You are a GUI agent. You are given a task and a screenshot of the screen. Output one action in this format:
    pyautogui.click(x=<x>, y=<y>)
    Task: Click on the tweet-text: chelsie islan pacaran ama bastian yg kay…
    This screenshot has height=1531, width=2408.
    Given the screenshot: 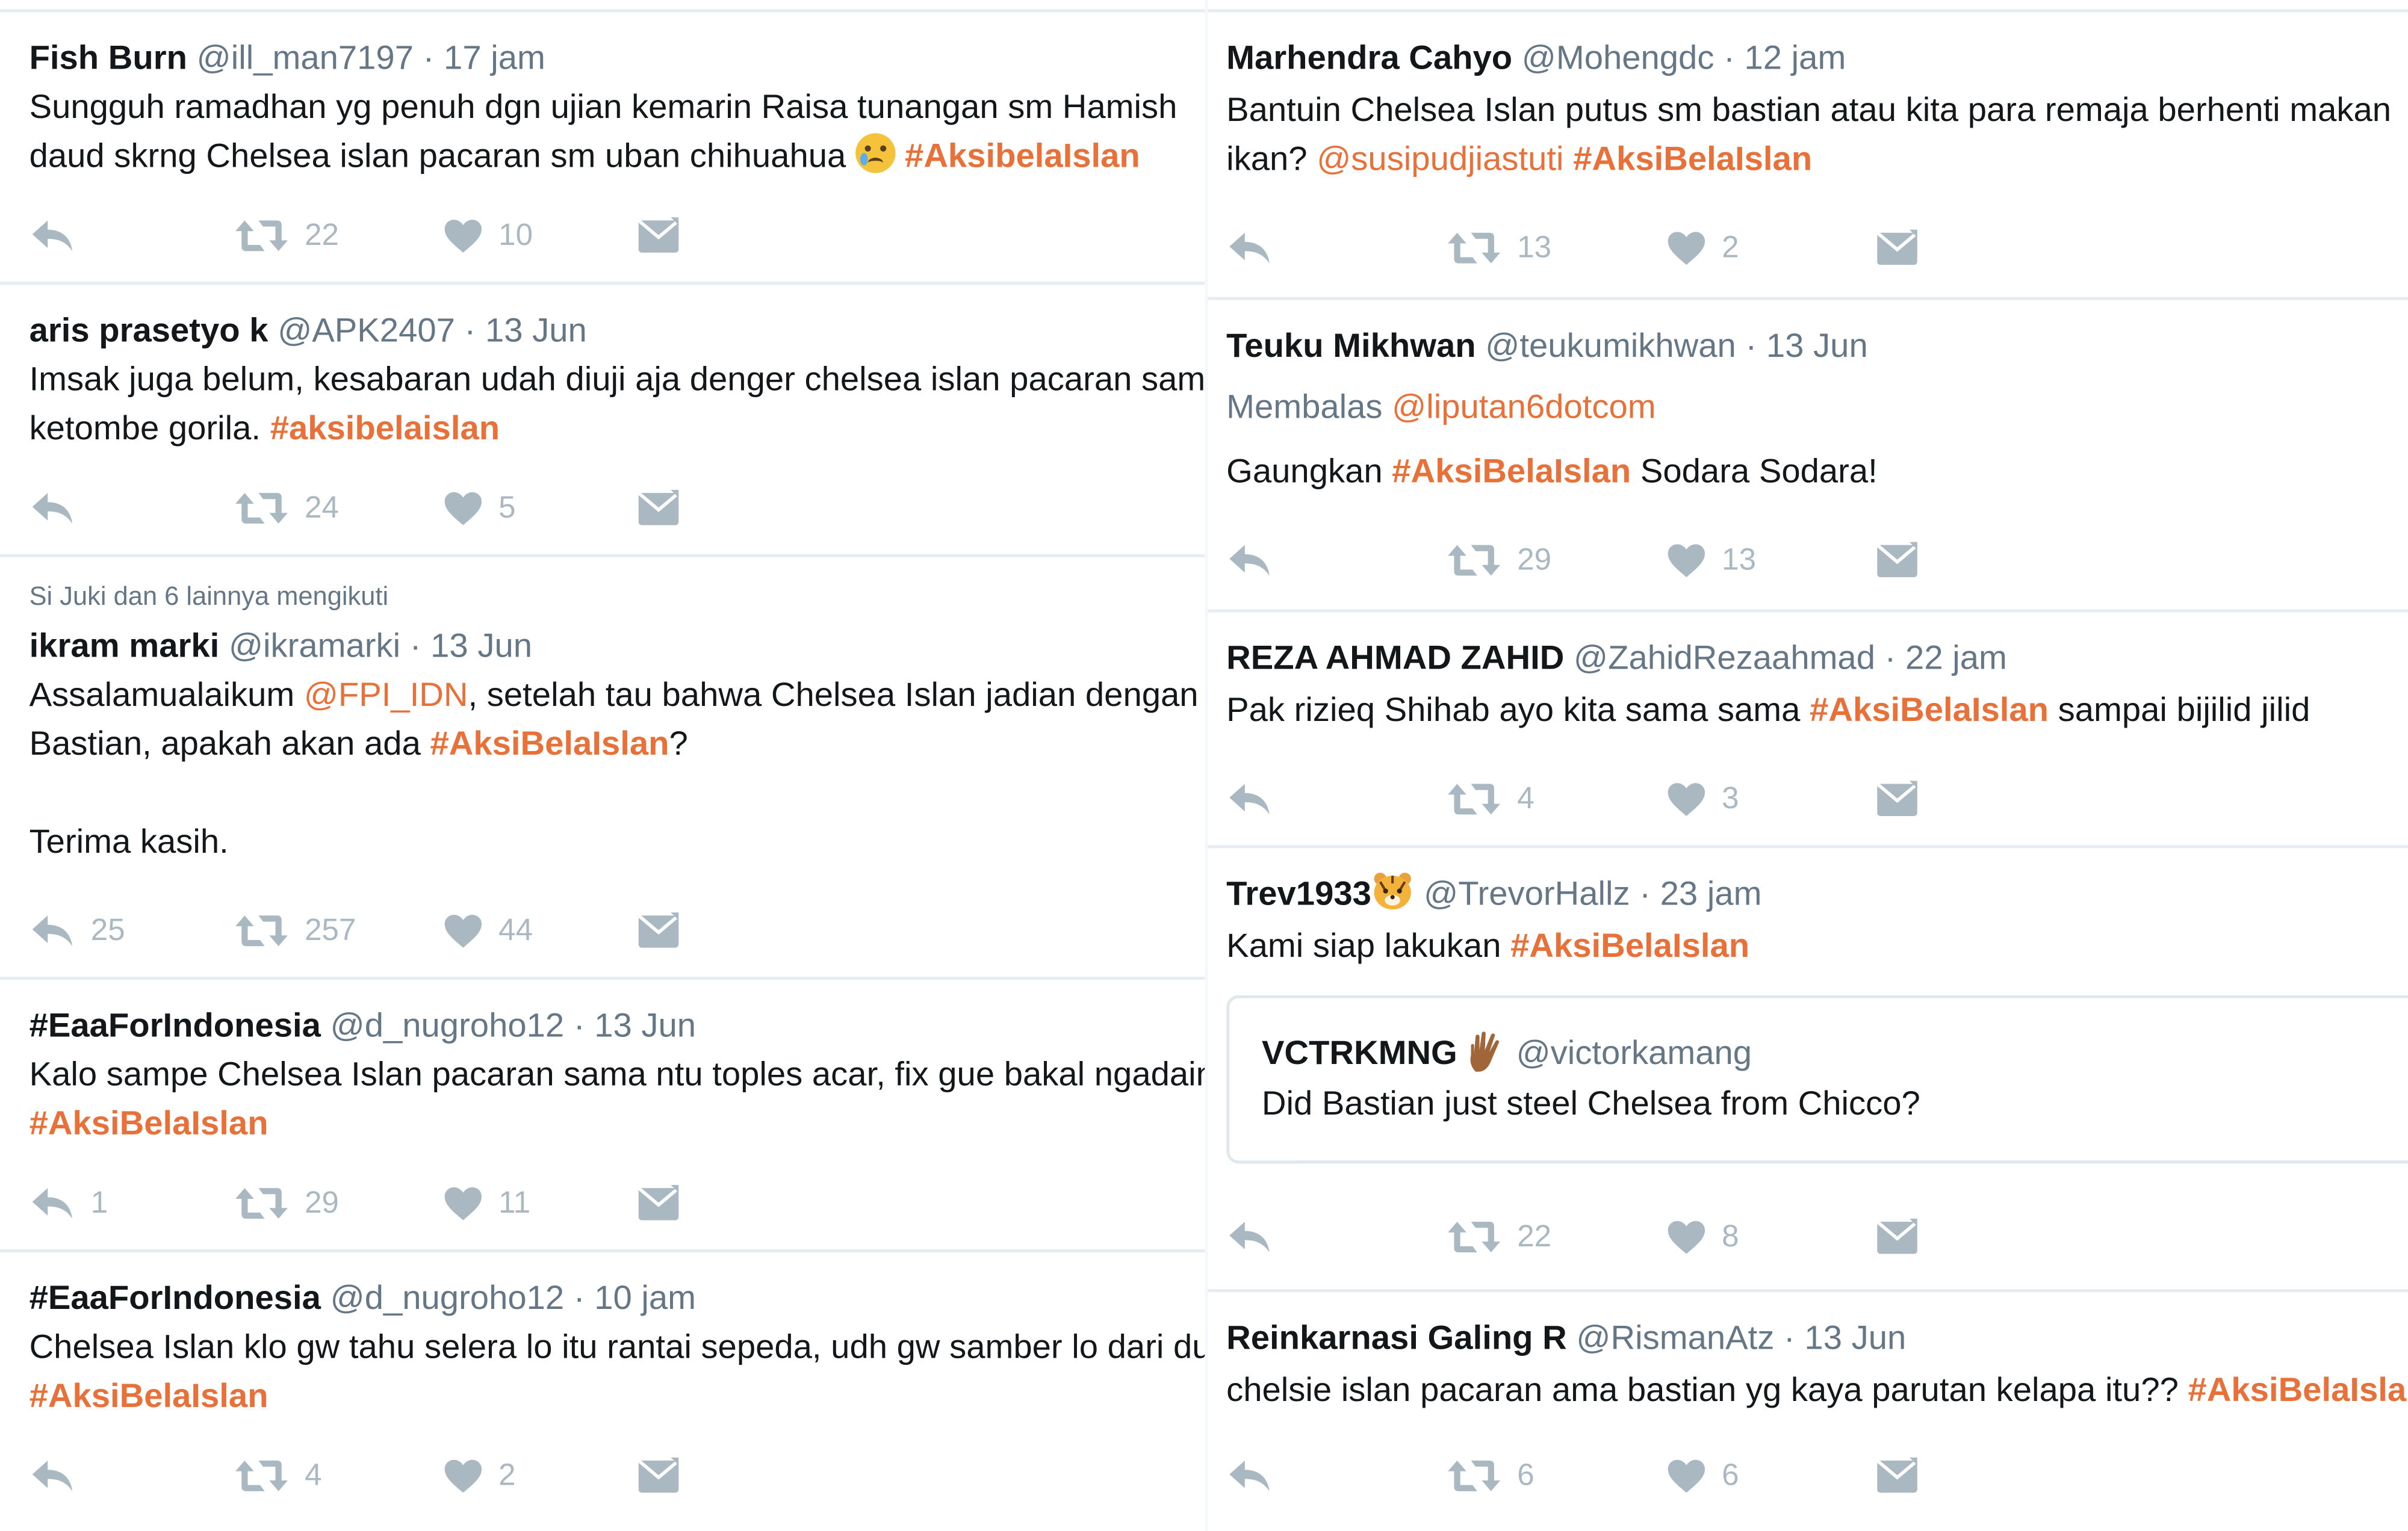 What is the action you would take?
    pyautogui.click(x=1817, y=1390)
    